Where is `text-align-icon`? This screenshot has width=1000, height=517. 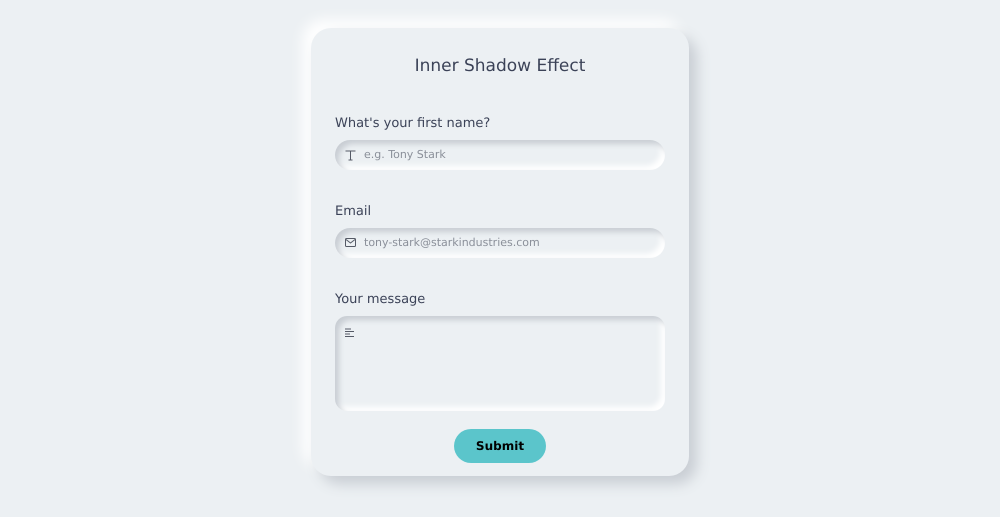
text-align-icon is located at coordinates (350, 332).